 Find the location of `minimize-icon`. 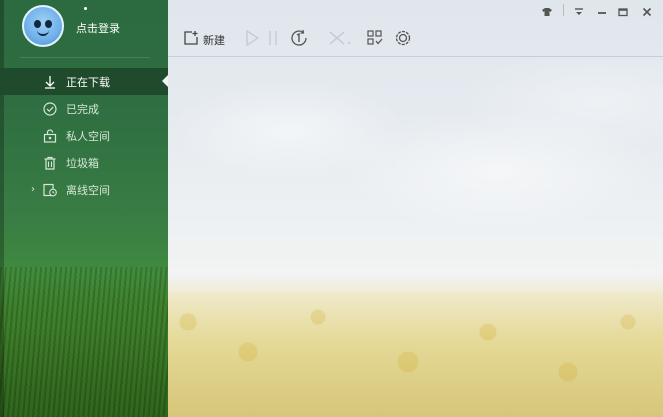

minimize-icon is located at coordinates (602, 11).